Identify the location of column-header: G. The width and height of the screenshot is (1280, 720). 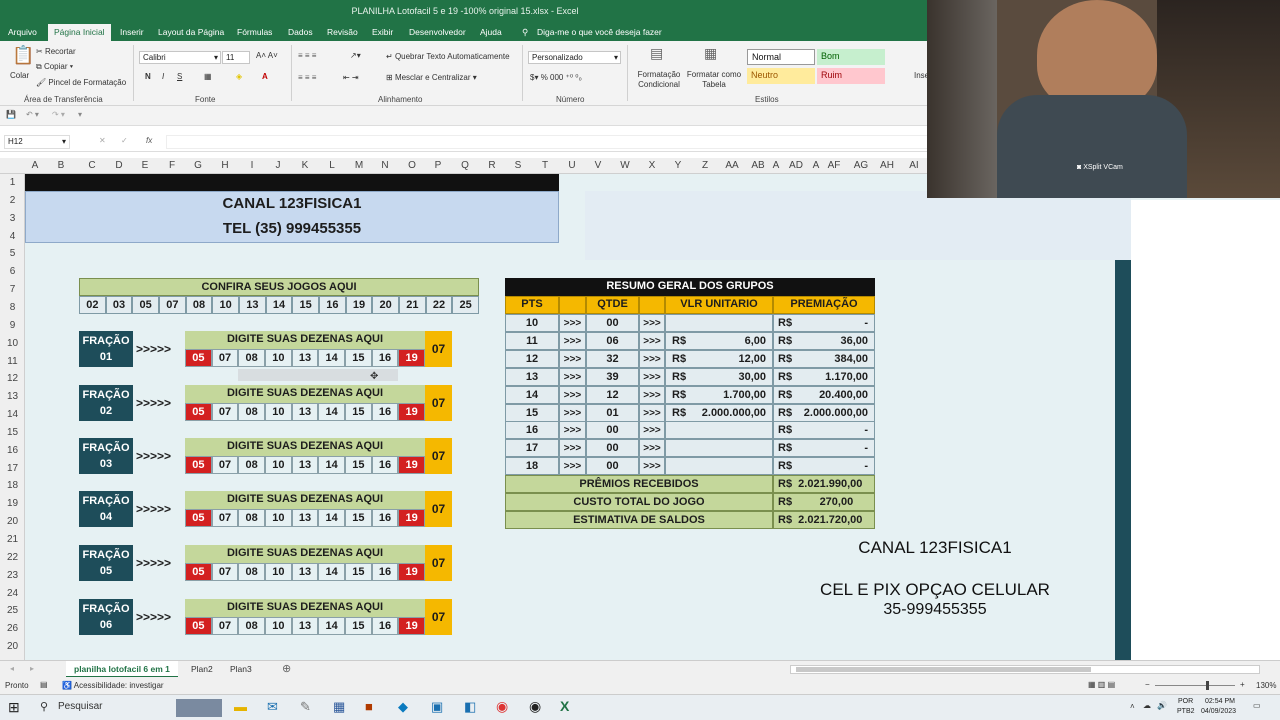
(198, 165).